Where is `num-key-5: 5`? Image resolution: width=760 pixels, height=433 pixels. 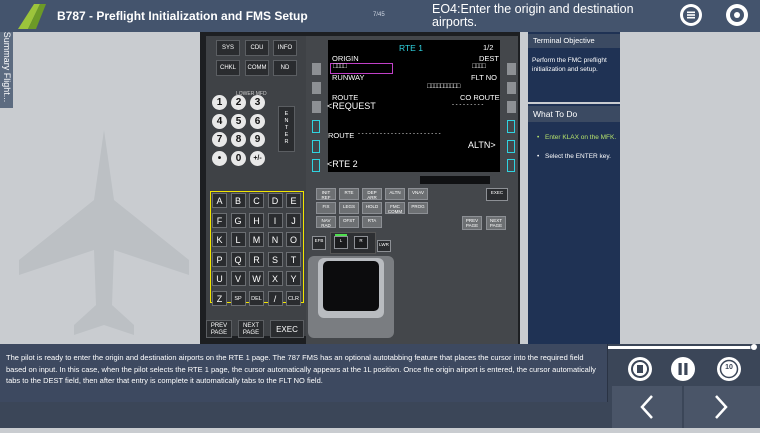
num-key-5: 5 is located at coordinates (238, 121).